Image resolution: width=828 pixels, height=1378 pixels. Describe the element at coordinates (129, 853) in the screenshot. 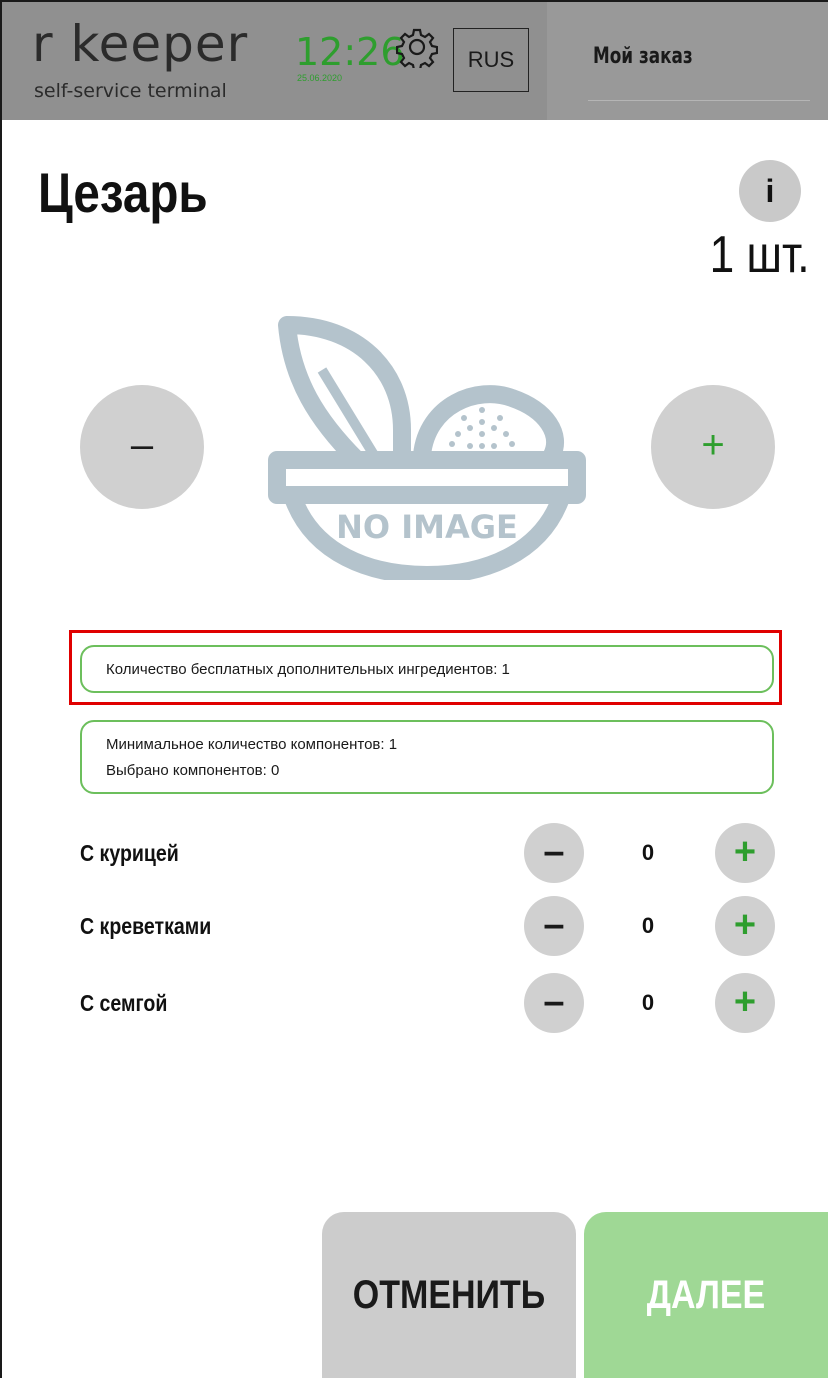

I see `option-label: С курицей` at that location.